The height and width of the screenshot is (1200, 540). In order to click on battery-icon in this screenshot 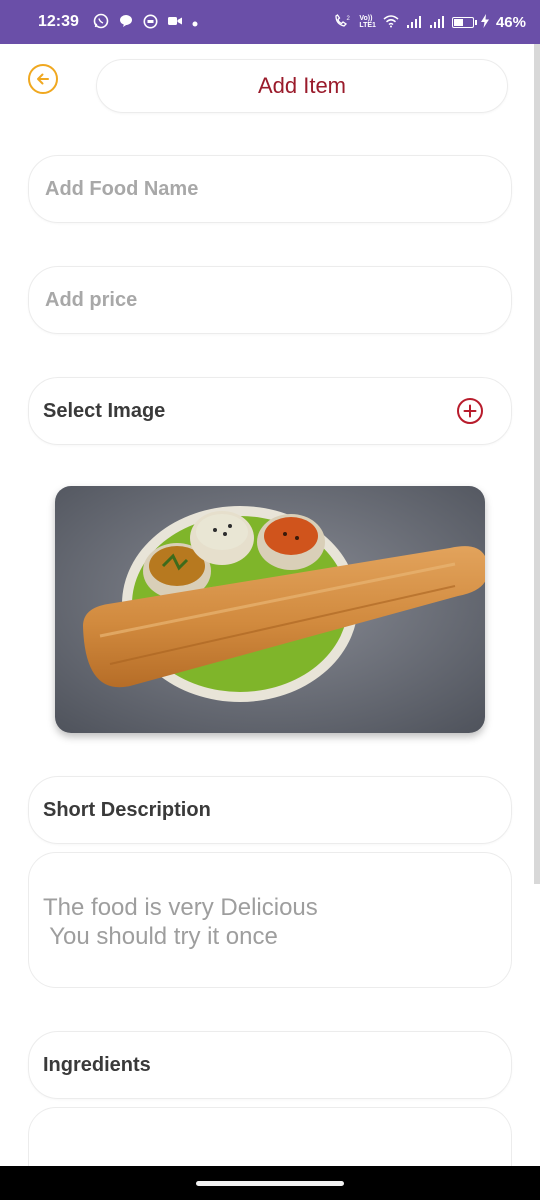, I will do `click(464, 22)`.